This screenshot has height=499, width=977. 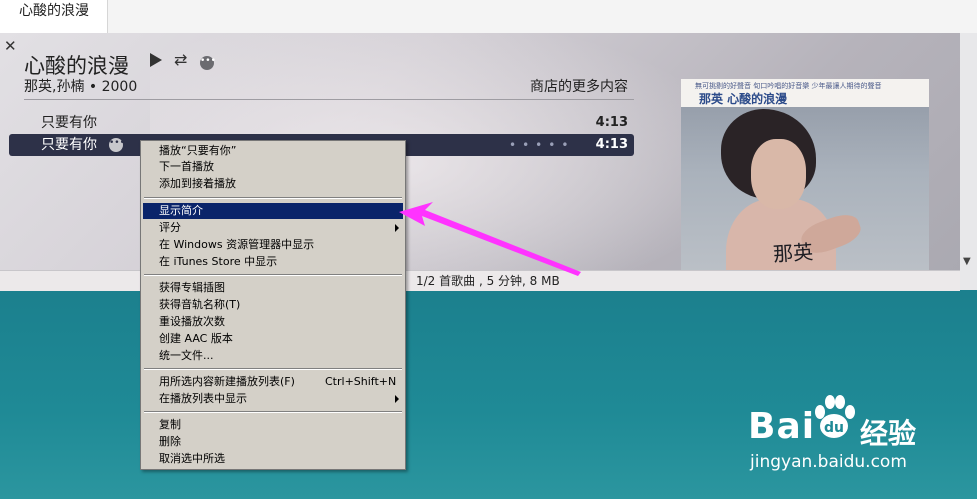 I want to click on menu-item-show-in-explorer: 在 Windows 资源管理器中显示, so click(x=273, y=245).